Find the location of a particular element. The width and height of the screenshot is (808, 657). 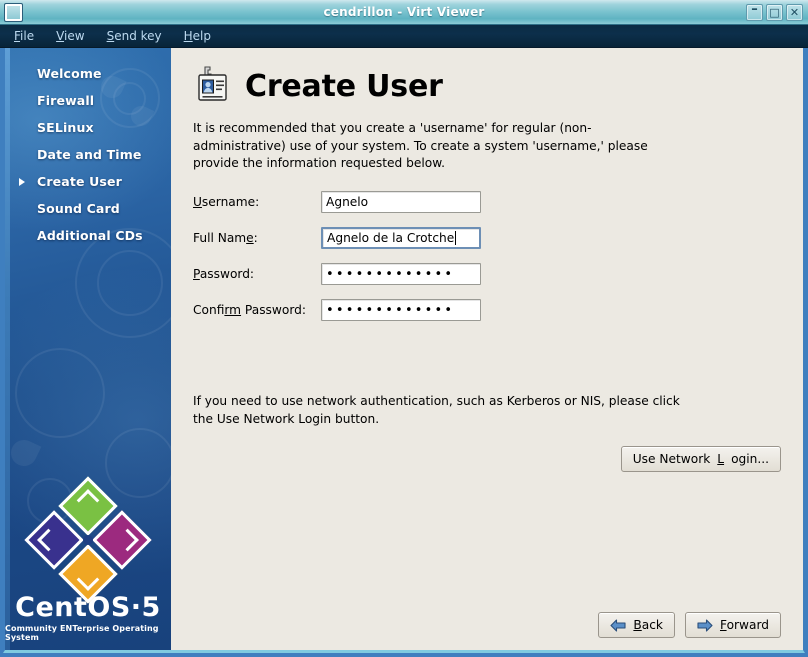

title-bar: cendrillon - Virt Viewer – □ ✕ is located at coordinates (404, 12).